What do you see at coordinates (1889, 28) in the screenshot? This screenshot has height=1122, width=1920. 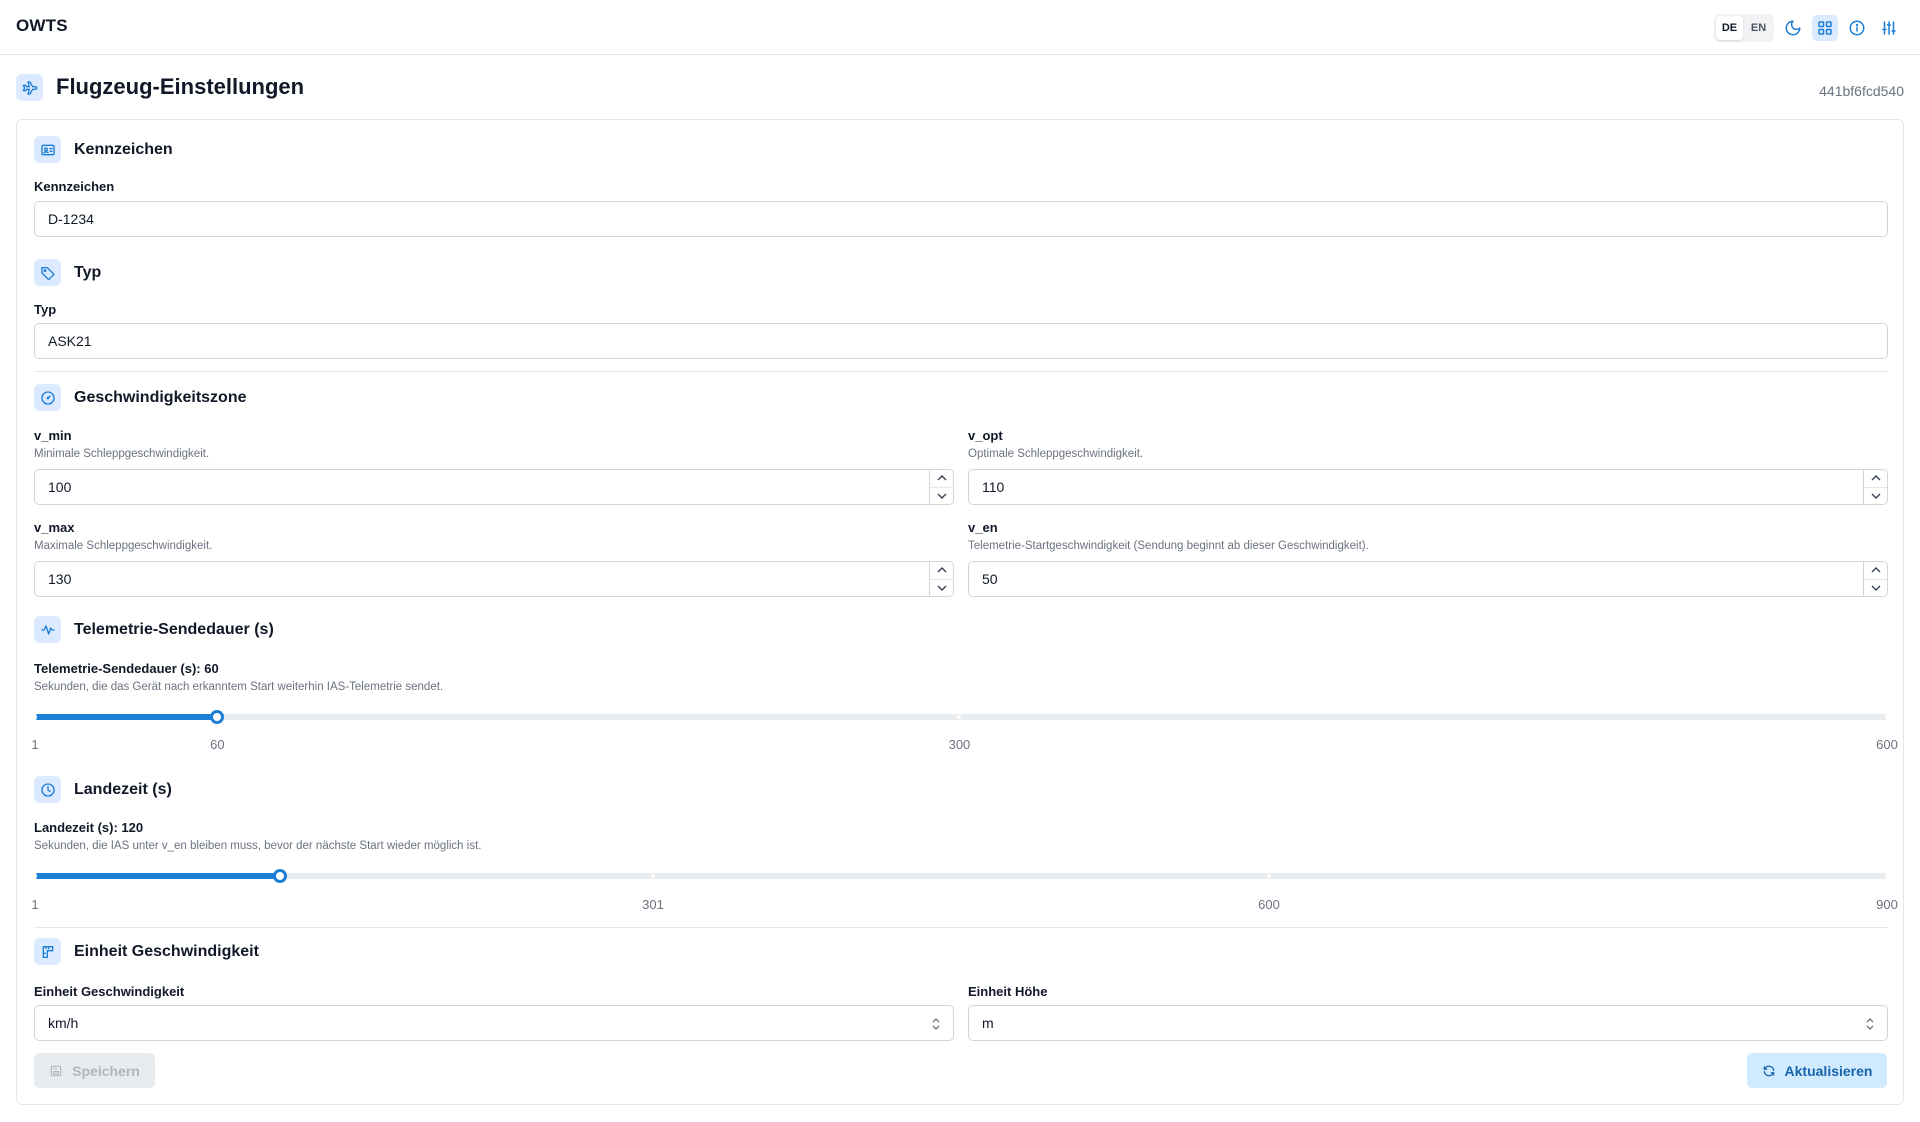 I see `sliders-icon` at bounding box center [1889, 28].